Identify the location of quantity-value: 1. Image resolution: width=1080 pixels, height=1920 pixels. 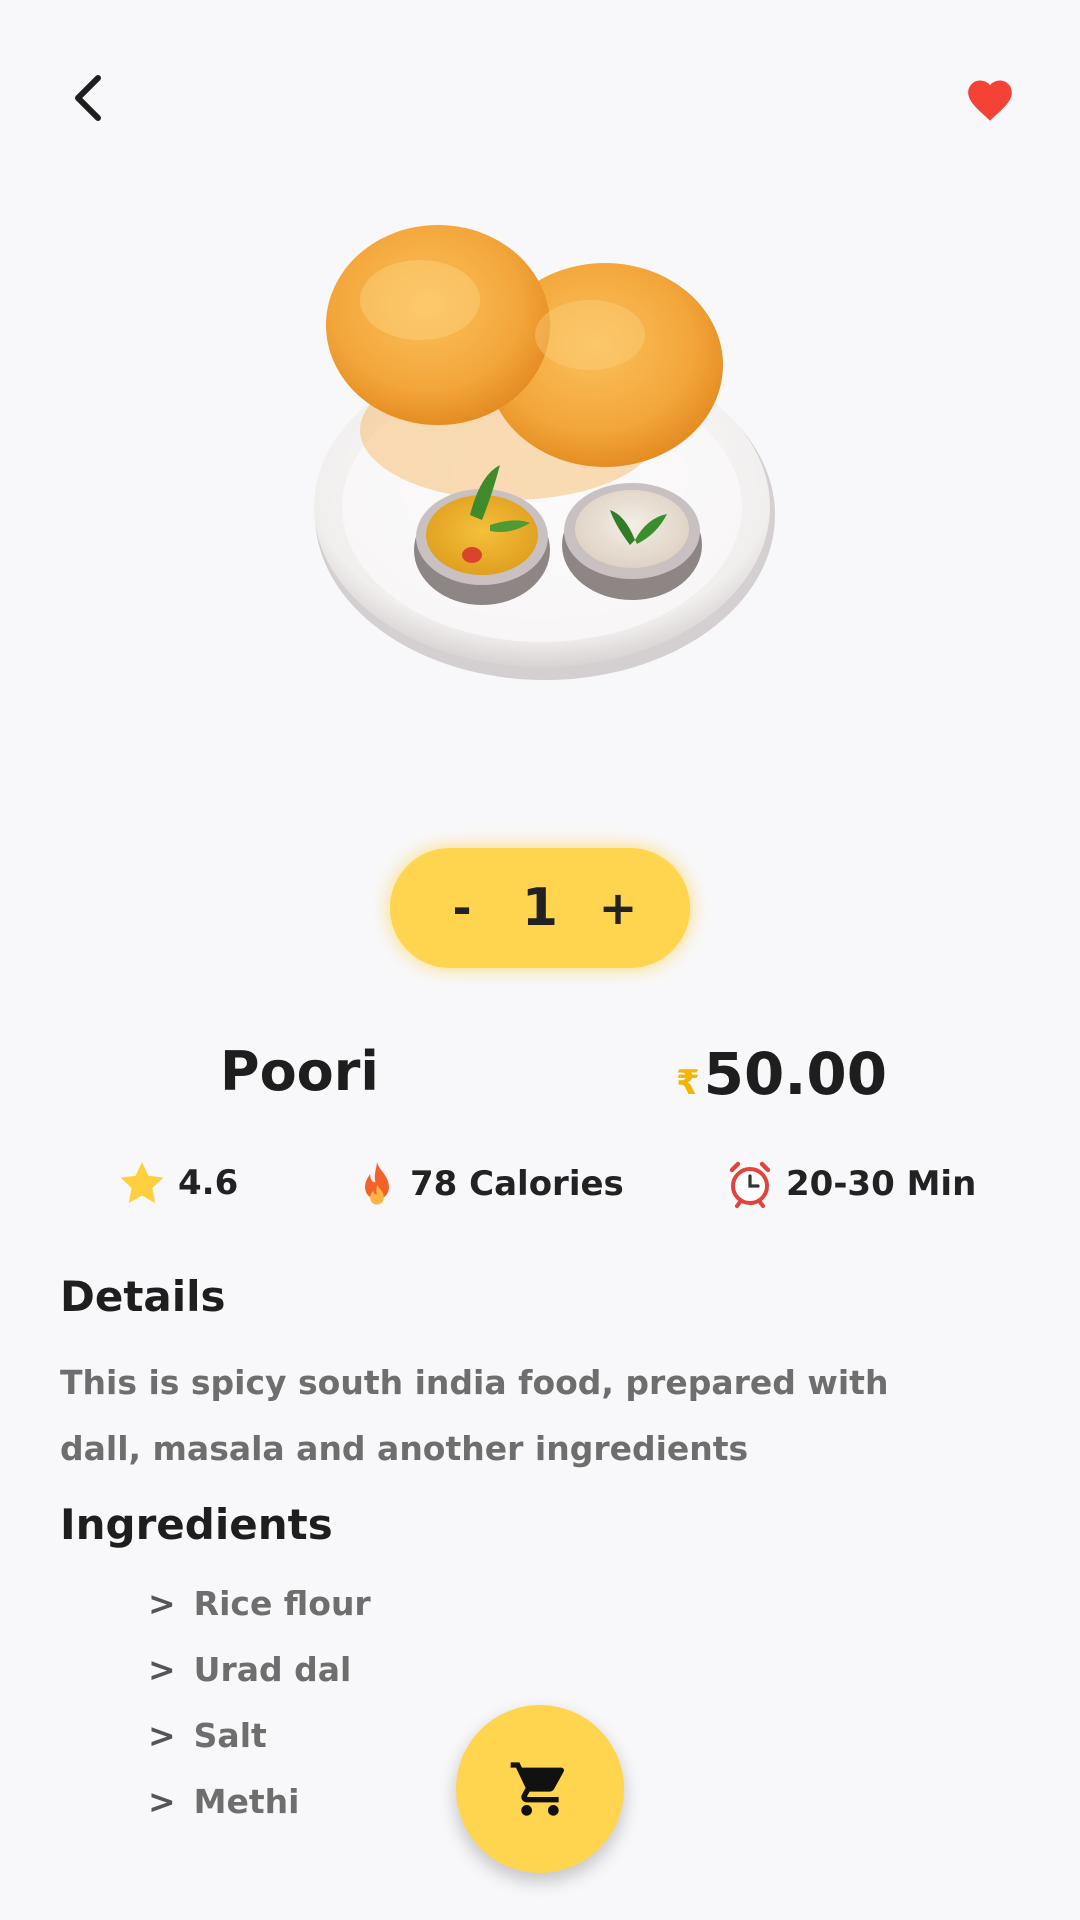
(540, 908).